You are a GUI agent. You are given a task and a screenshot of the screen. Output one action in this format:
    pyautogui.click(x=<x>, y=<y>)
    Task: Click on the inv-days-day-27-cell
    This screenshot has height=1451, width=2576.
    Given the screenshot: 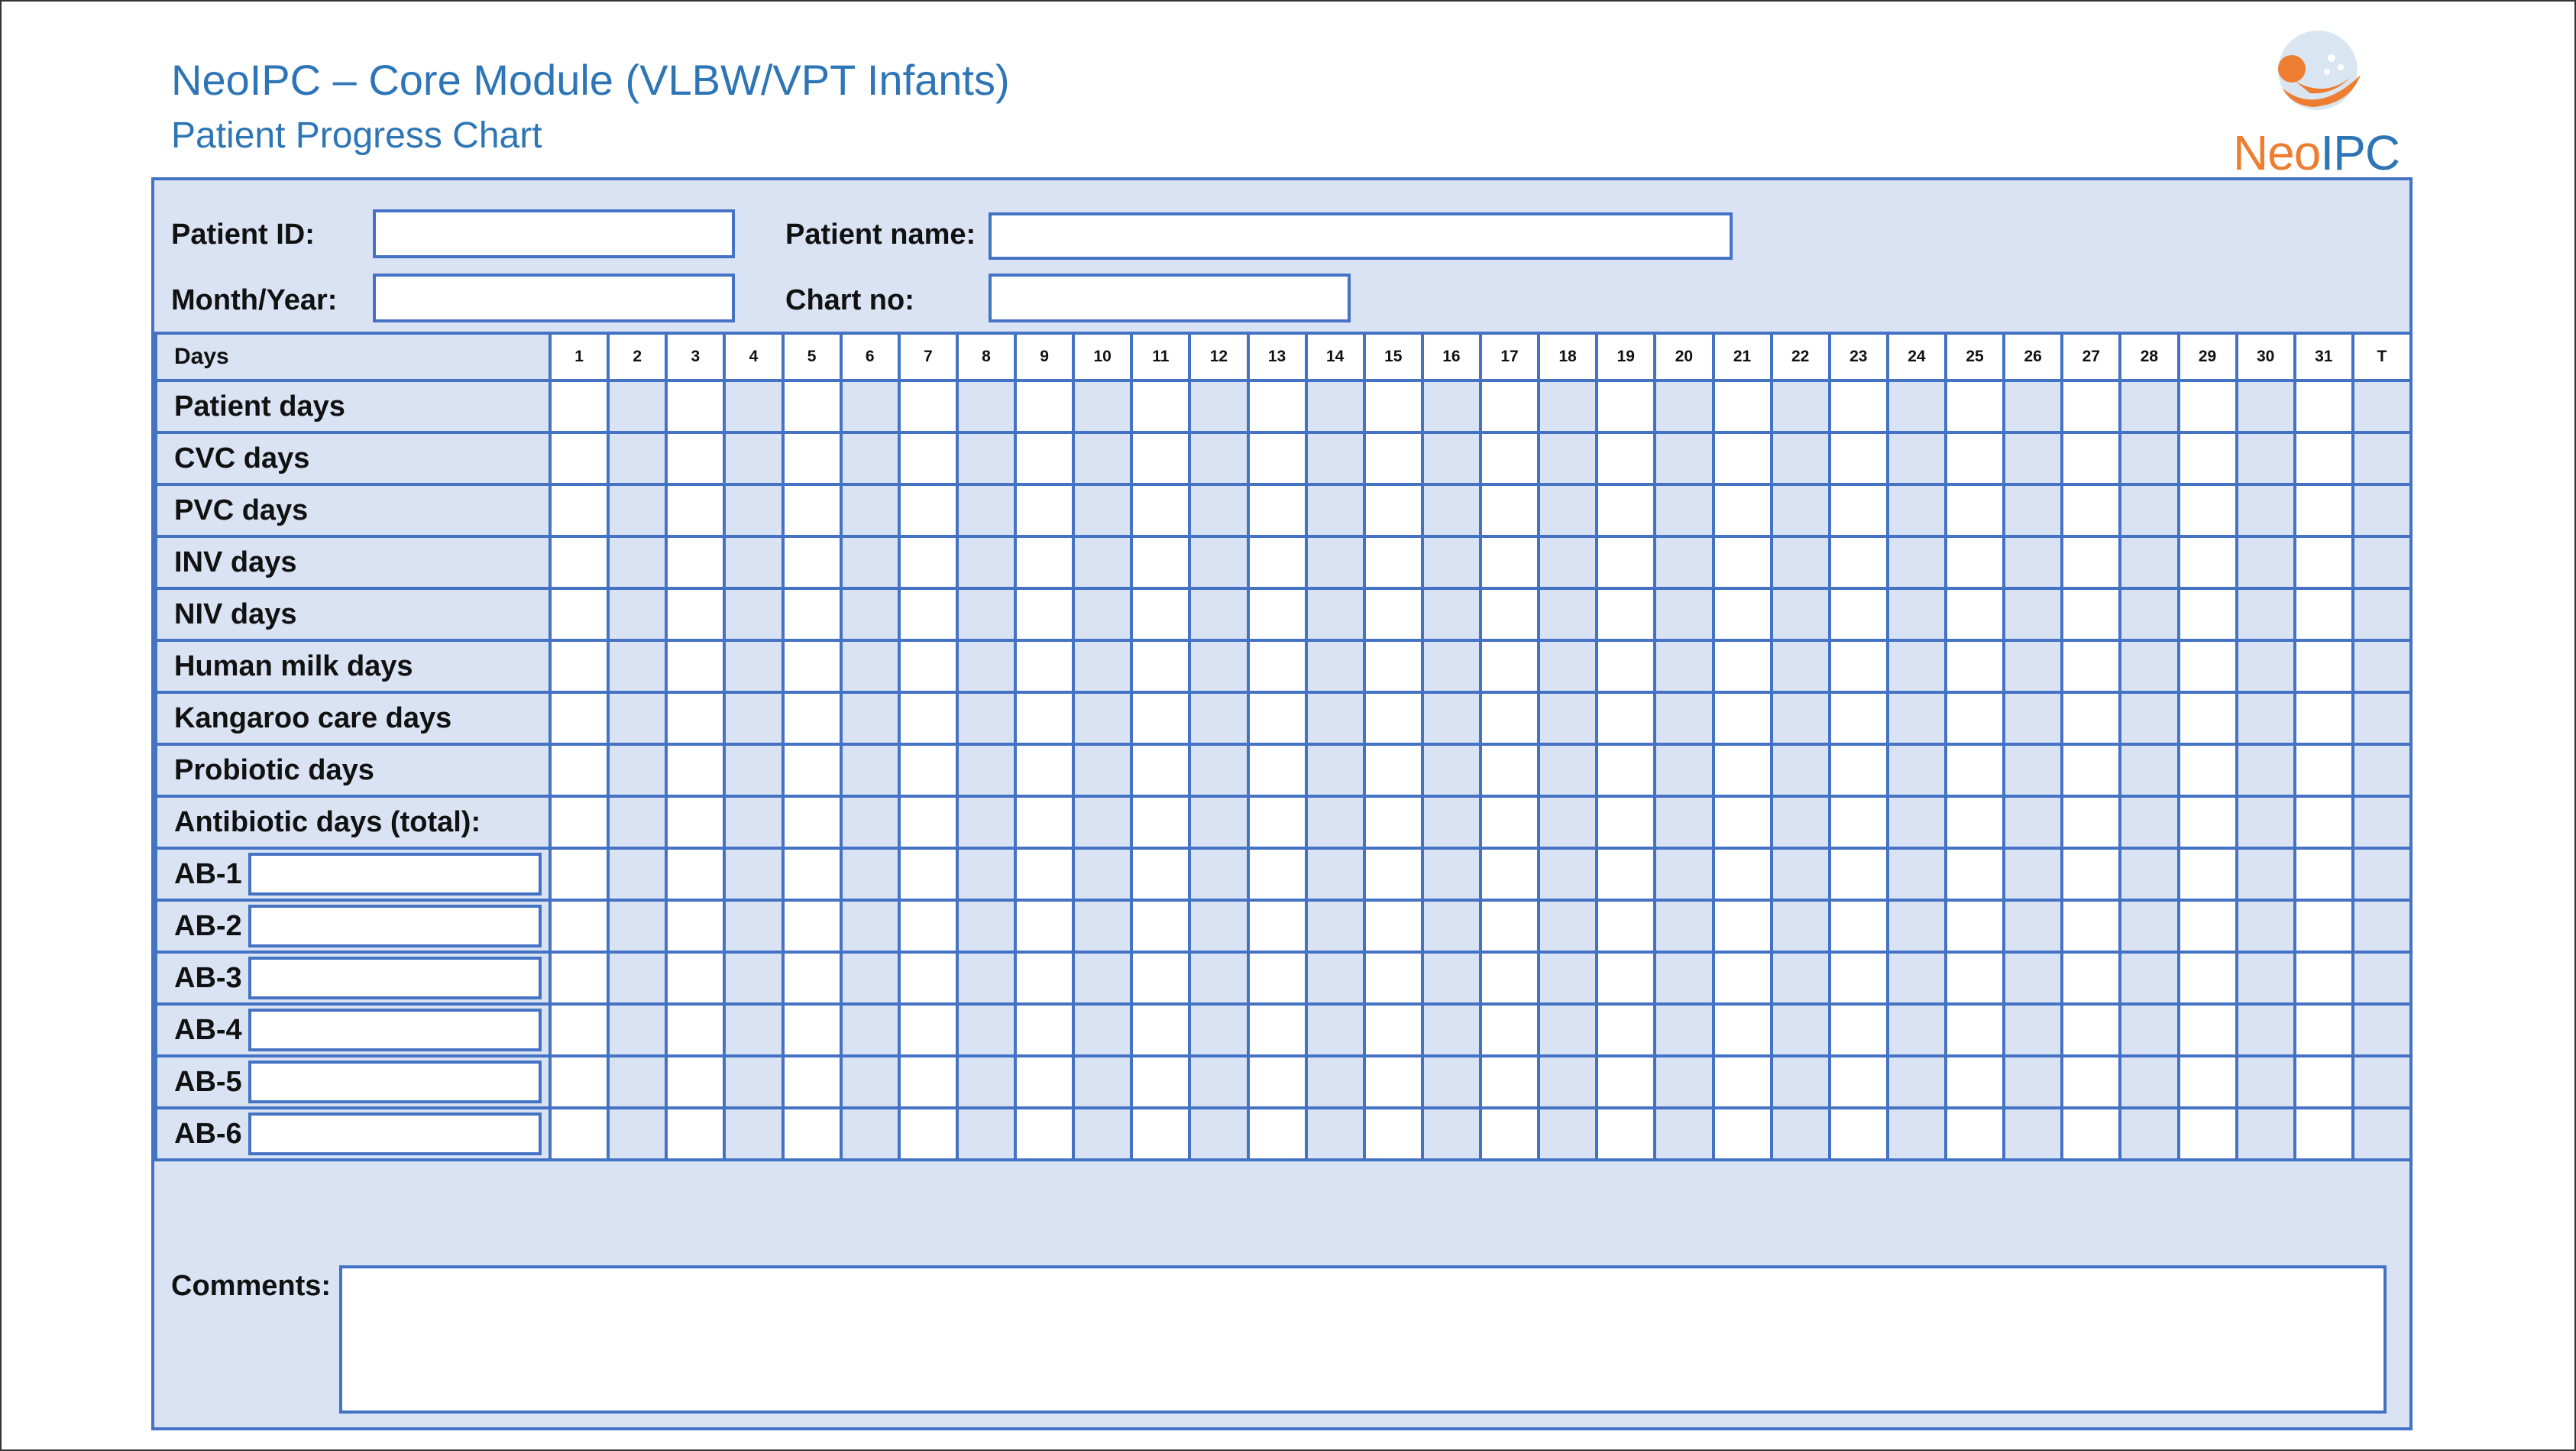 What is the action you would take?
    pyautogui.click(x=2091, y=562)
    